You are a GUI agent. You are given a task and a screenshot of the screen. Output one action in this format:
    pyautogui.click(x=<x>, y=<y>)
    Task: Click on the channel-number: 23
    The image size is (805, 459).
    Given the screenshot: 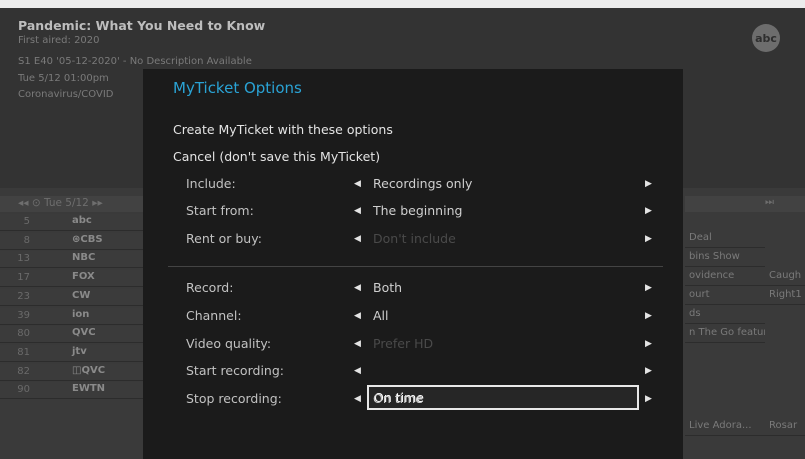 What is the action you would take?
    pyautogui.click(x=23, y=296)
    